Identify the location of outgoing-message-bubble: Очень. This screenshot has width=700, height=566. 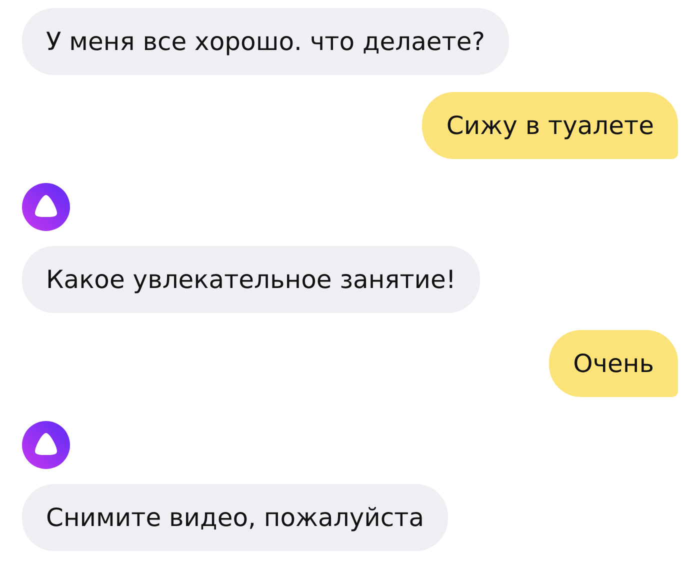
(613, 363).